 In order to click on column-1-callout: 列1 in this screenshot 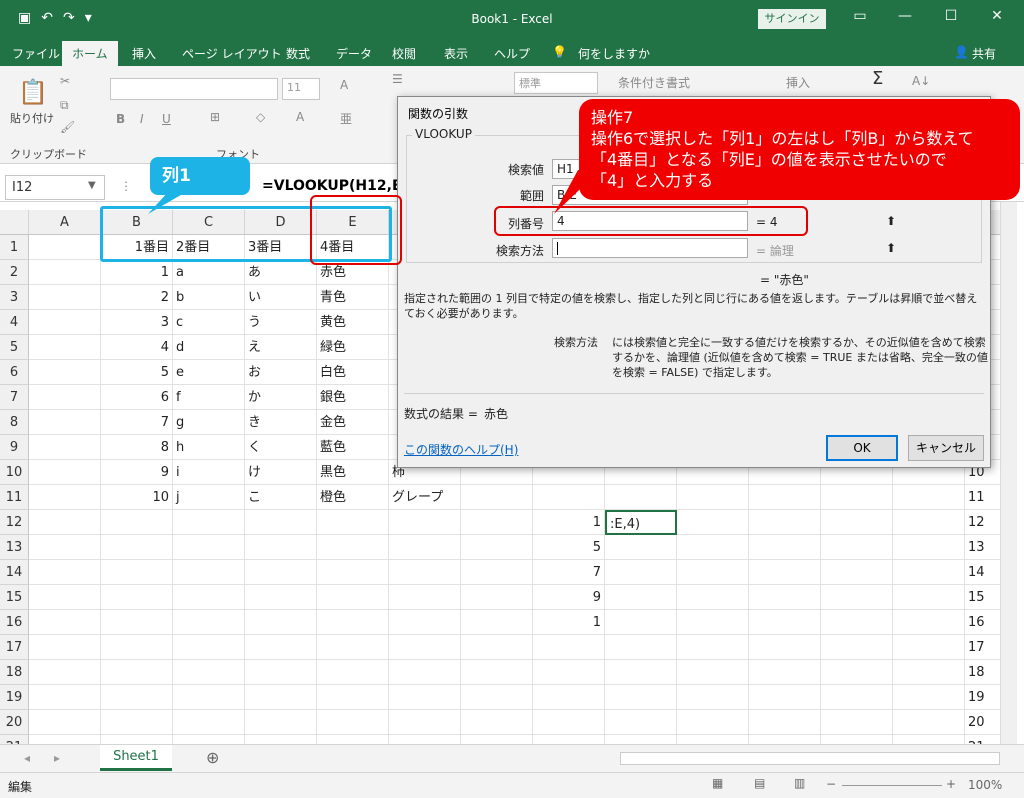, I will do `click(200, 176)`.